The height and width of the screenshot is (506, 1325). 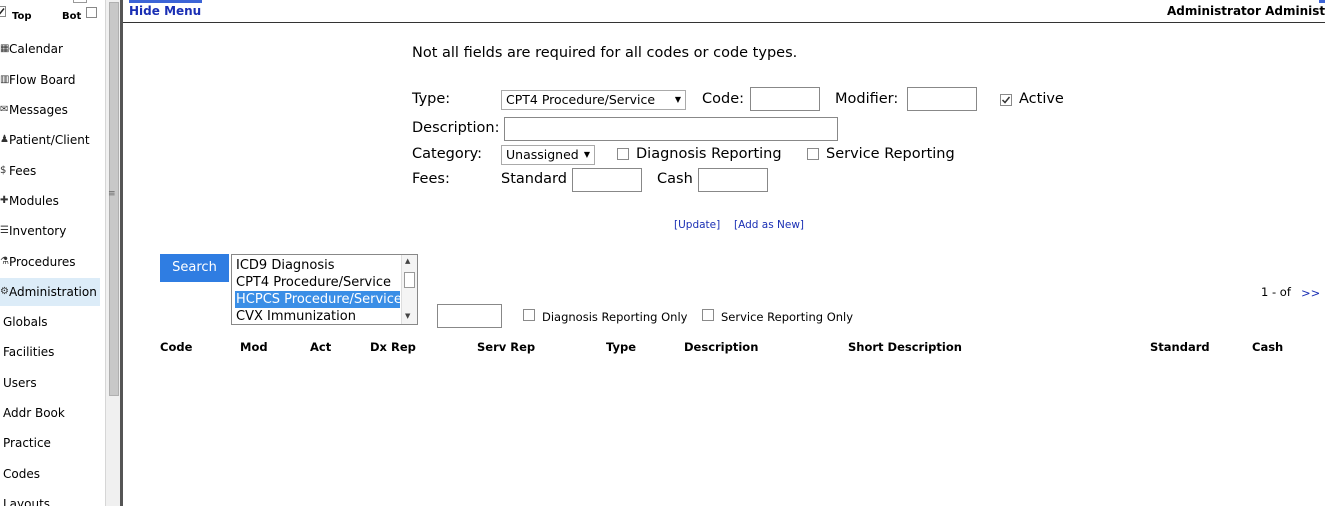 I want to click on sidebar-subitem-practice: Practice, so click(x=50, y=443).